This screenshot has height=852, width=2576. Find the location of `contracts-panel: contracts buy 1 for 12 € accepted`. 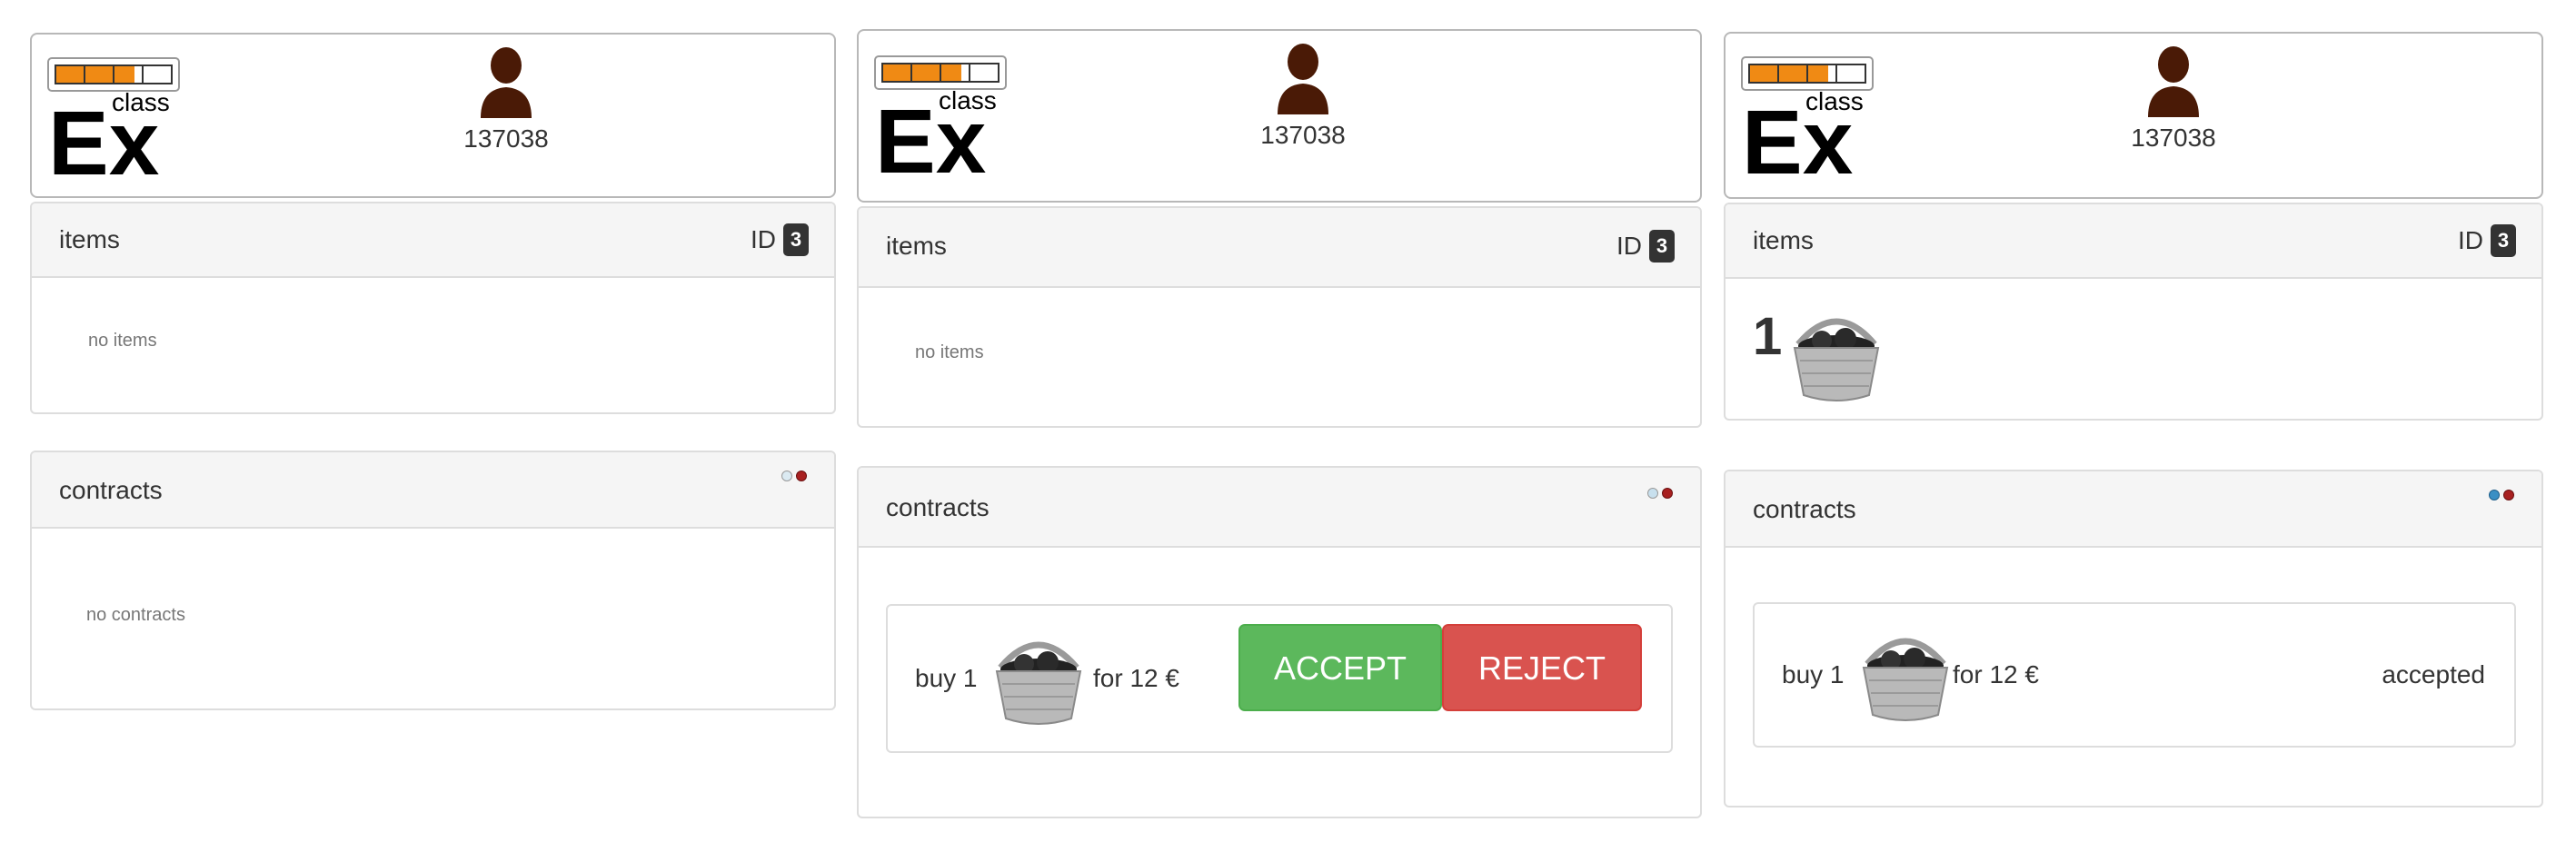

contracts-panel: contracts buy 1 for 12 € accepted is located at coordinates (2134, 638).